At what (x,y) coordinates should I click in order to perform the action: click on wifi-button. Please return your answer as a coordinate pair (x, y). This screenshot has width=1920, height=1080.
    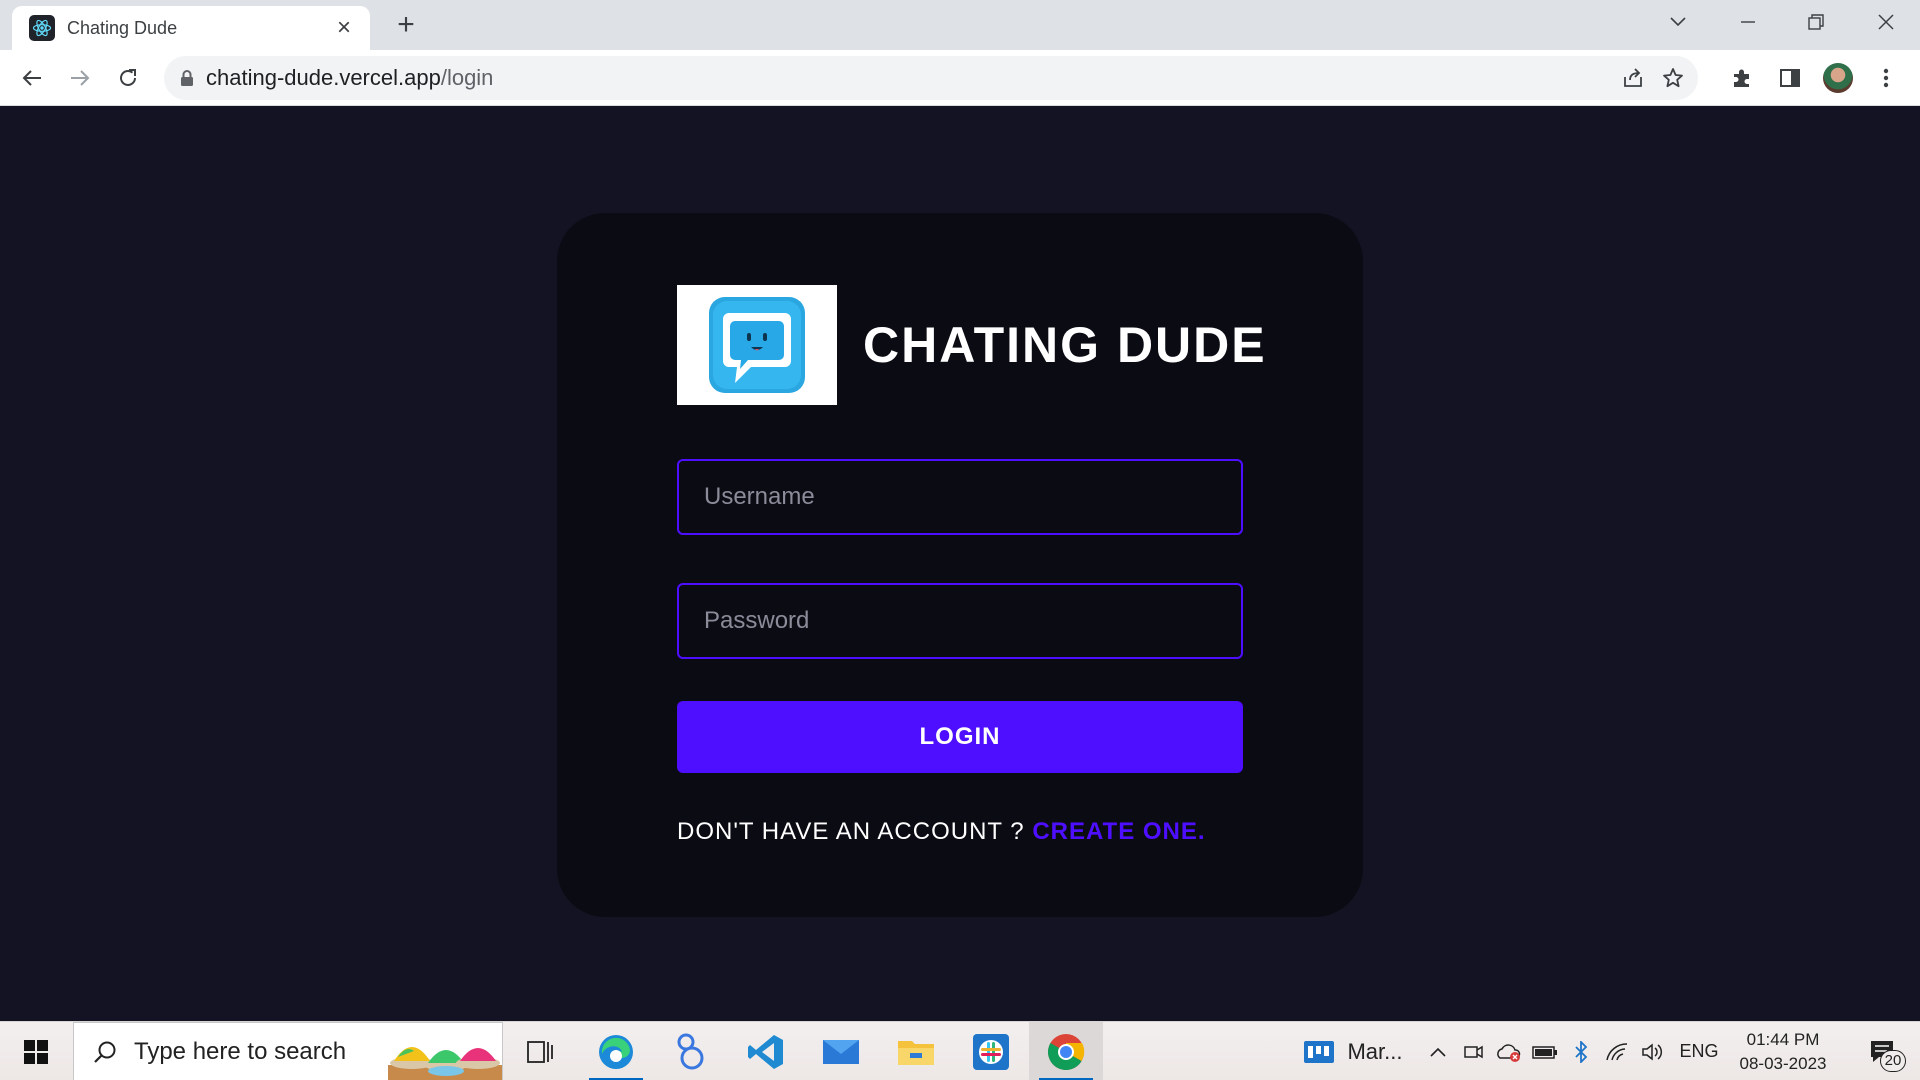
    Looking at the image, I should click on (1617, 1051).